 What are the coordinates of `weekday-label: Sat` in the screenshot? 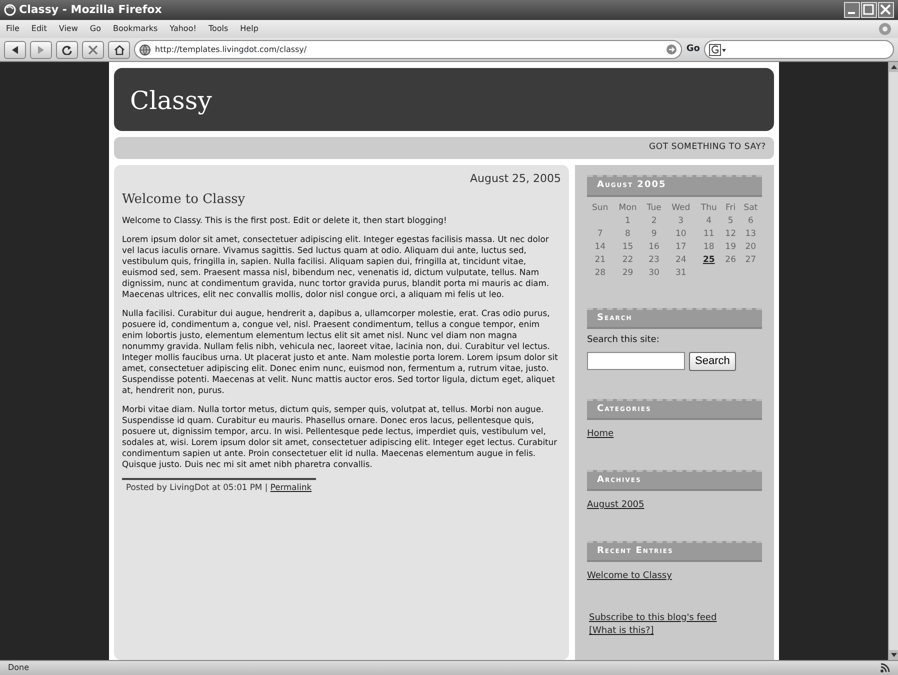 It's located at (750, 208).